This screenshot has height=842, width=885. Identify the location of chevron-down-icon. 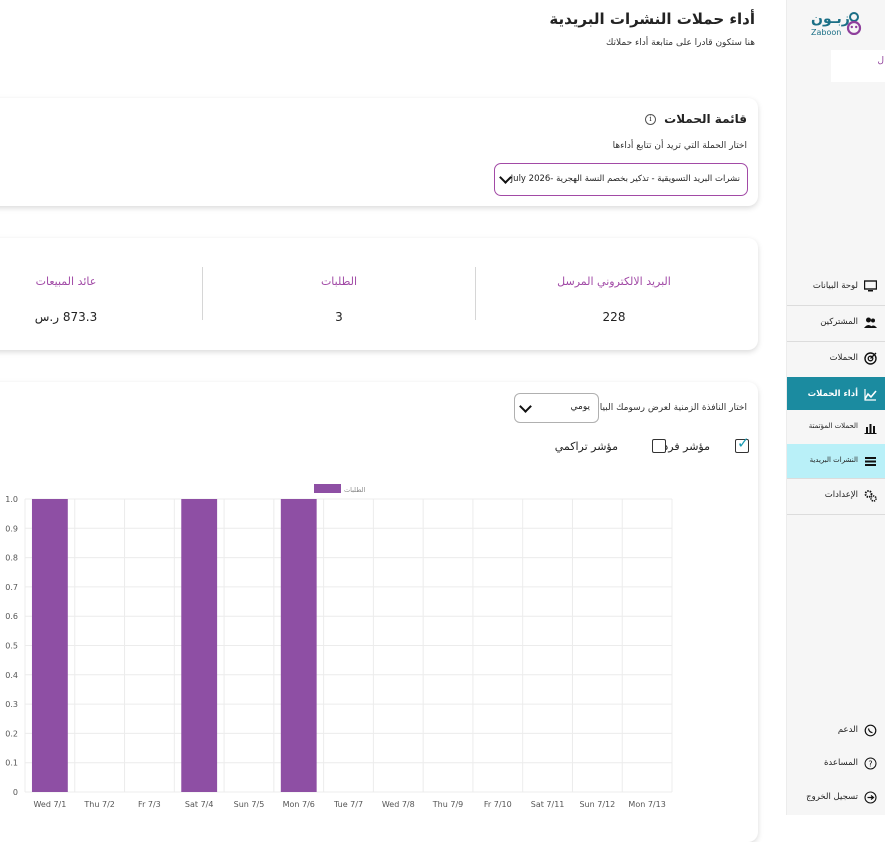
(525, 406).